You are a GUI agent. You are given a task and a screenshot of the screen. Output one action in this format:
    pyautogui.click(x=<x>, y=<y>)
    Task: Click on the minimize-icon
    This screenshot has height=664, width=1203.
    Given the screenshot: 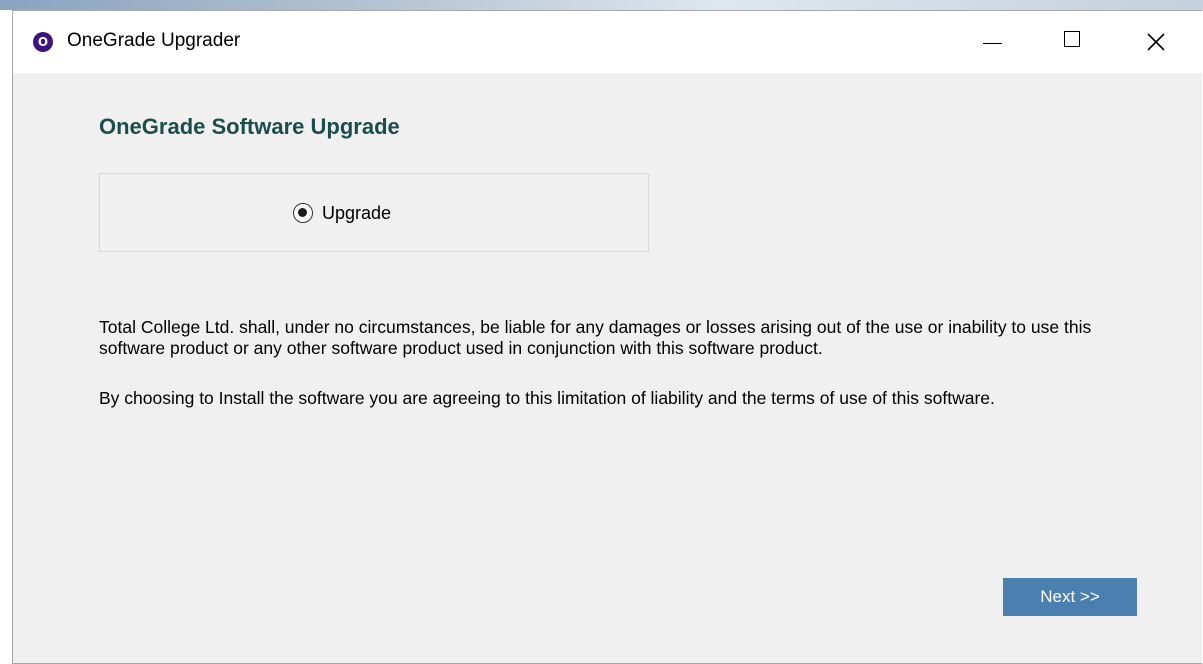 What is the action you would take?
    pyautogui.click(x=992, y=43)
    